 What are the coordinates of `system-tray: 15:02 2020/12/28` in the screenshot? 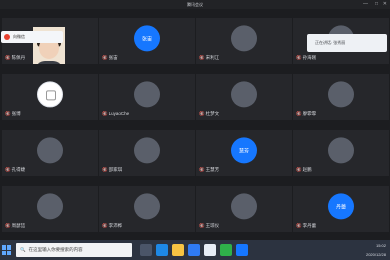 It's located at (376, 250).